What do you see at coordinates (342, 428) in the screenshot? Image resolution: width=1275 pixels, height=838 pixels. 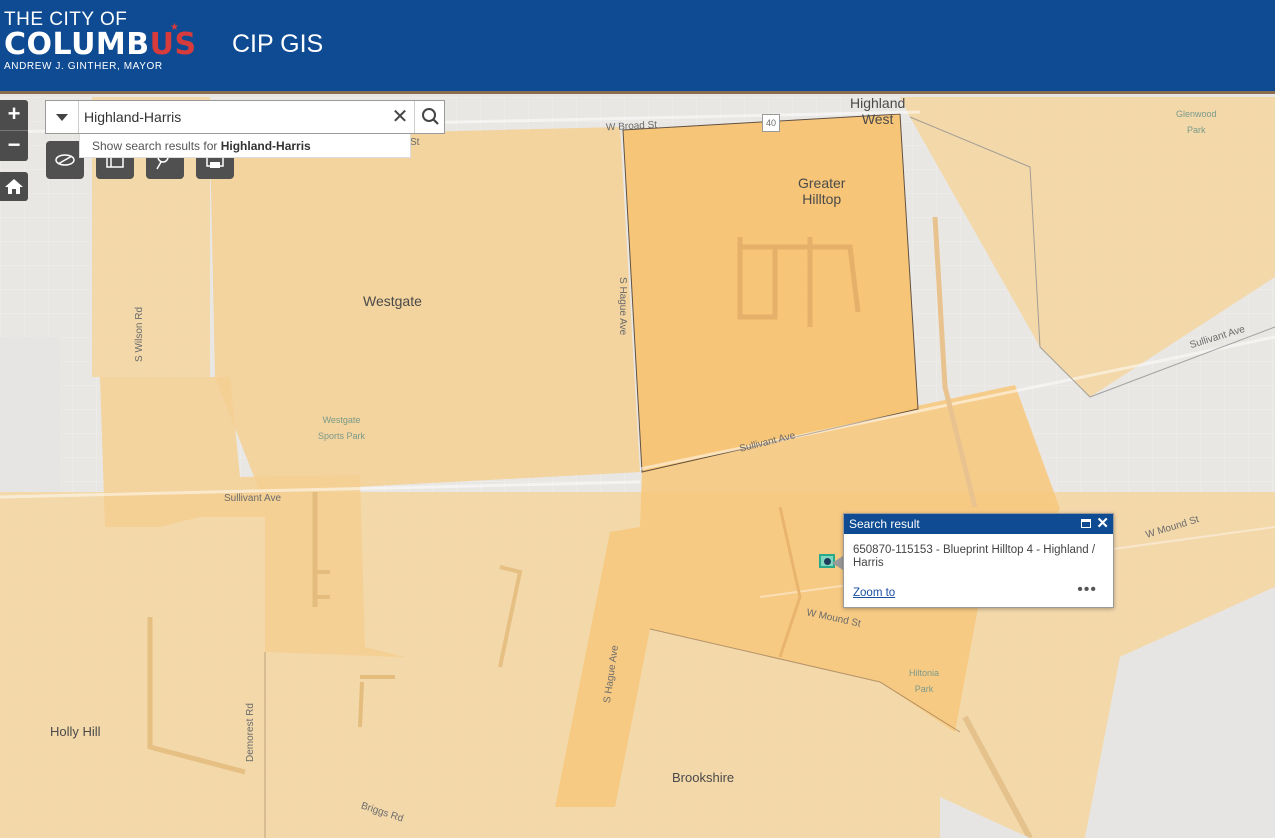 I see `label-westgate-park: Westgate Sports Park` at bounding box center [342, 428].